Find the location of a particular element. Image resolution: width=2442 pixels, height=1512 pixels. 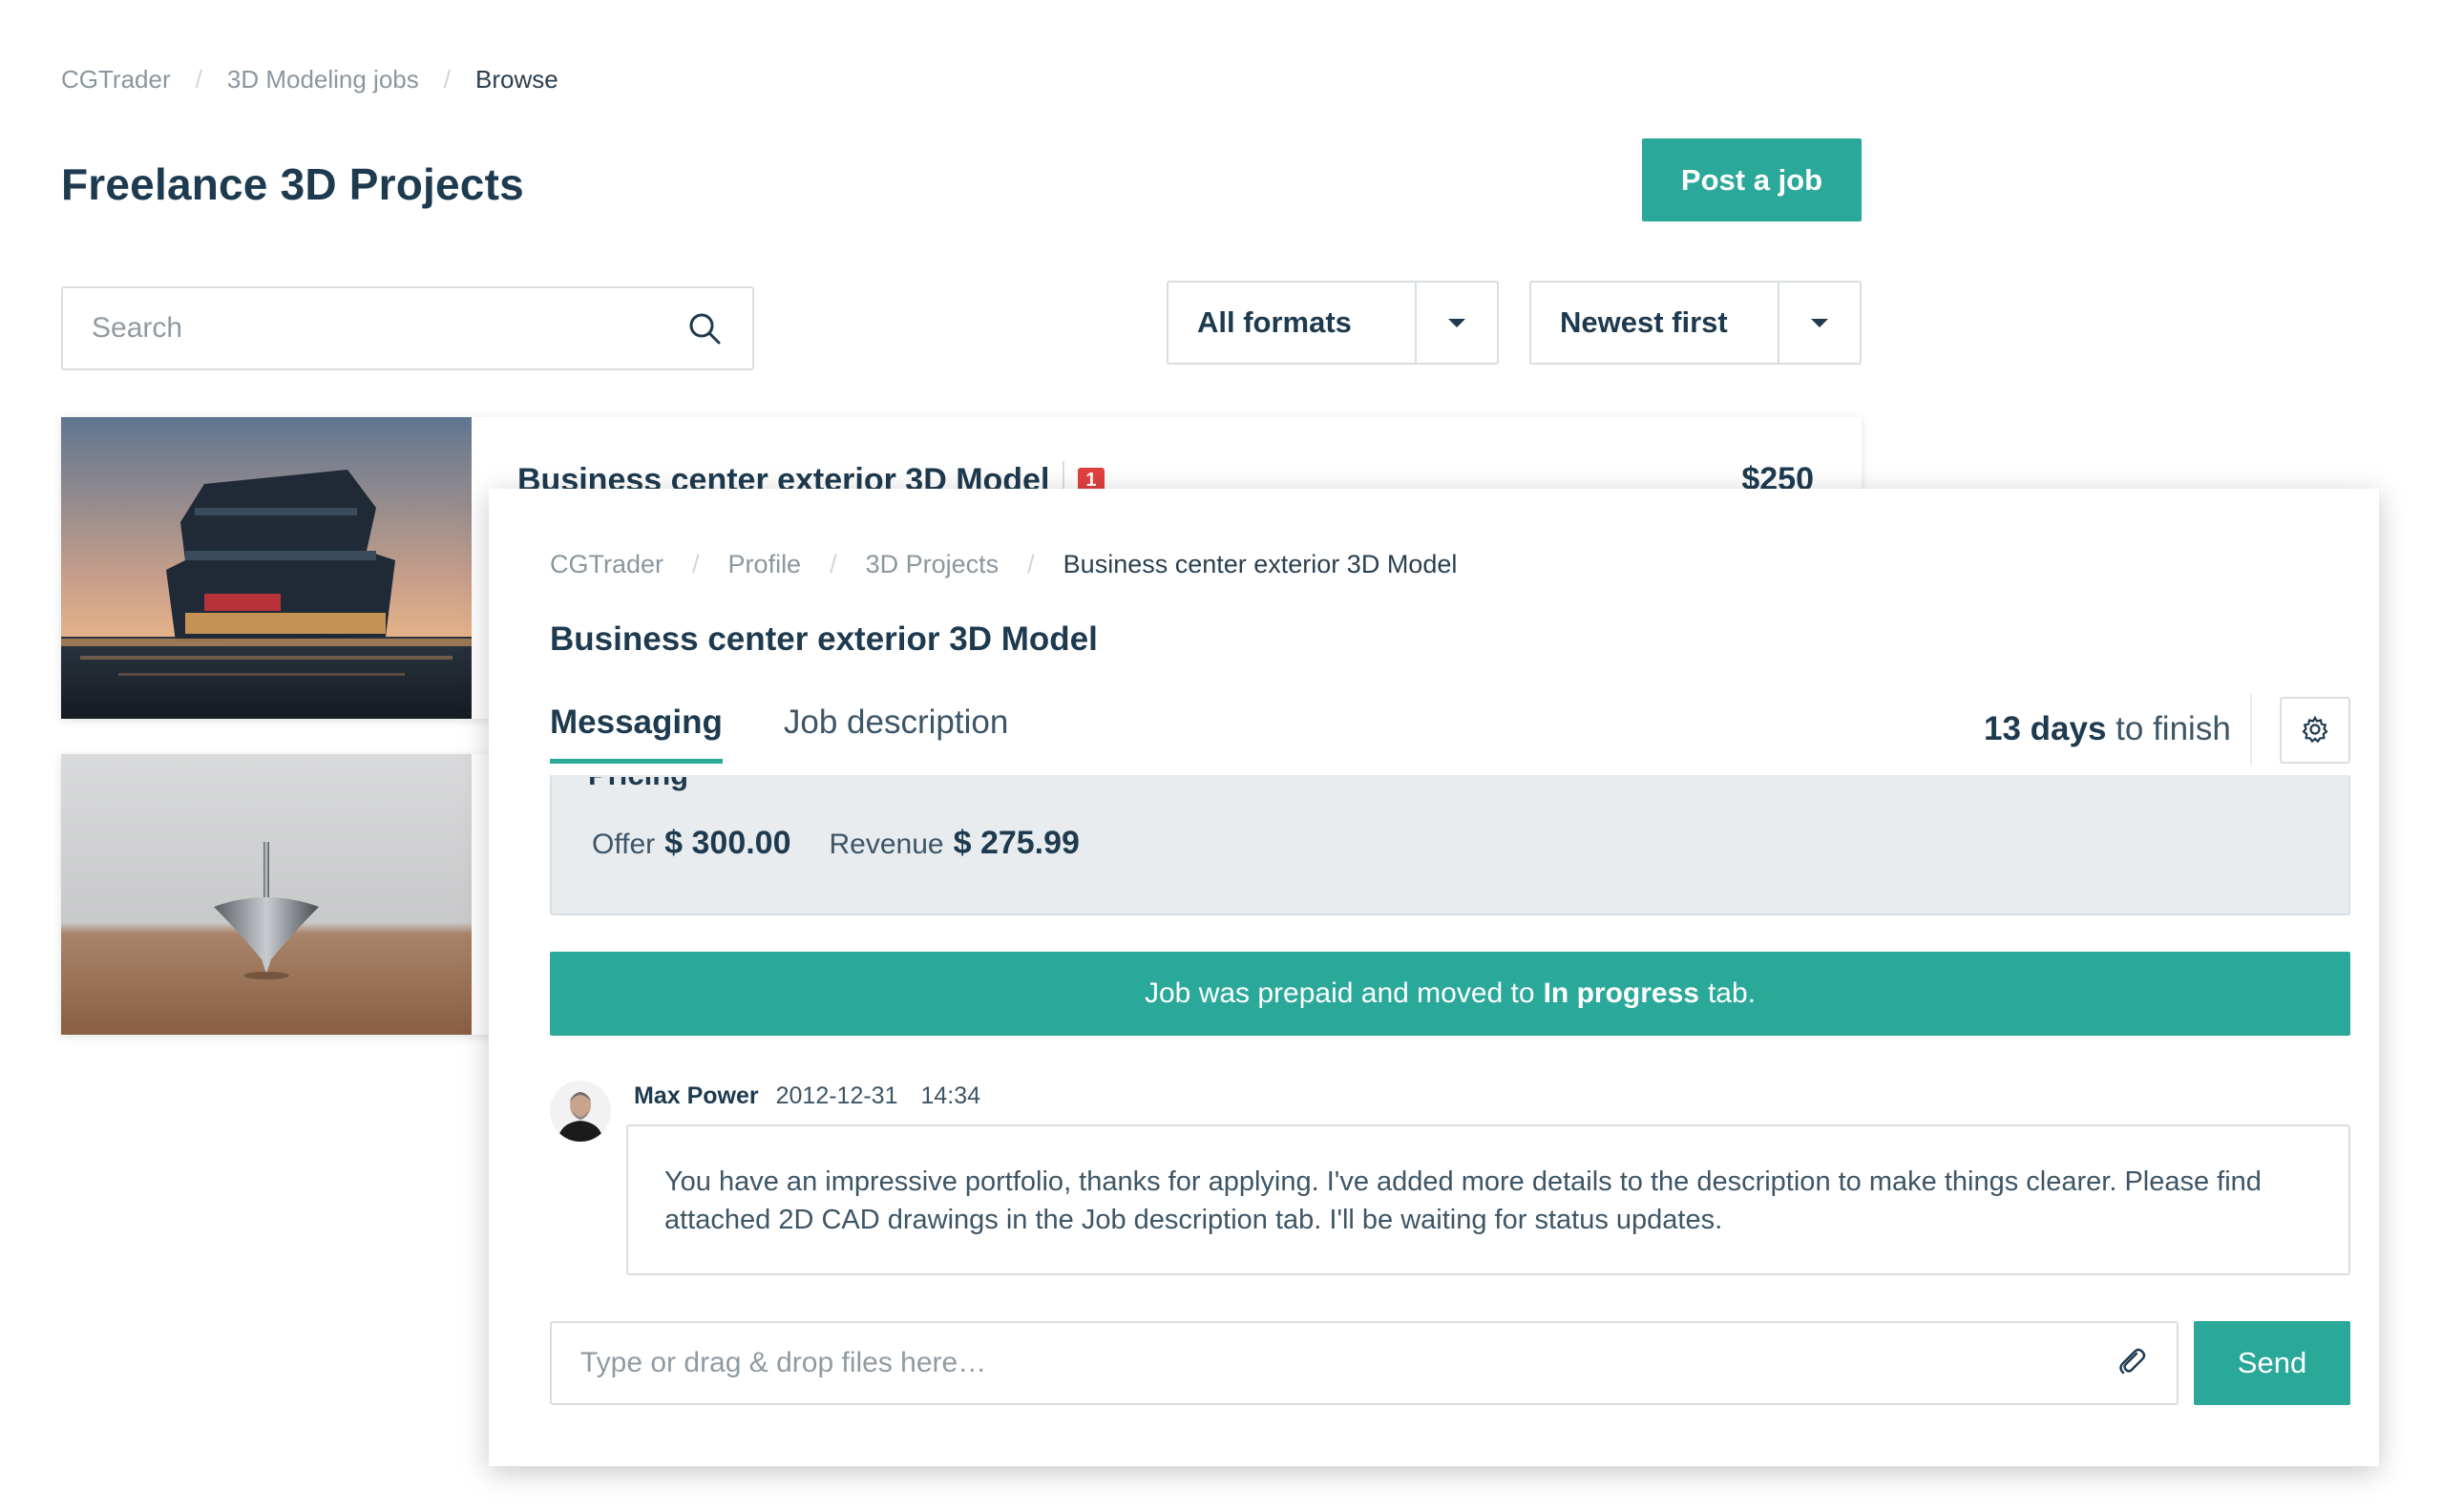

deadline-value: 13 days is located at coordinates (2046, 729).